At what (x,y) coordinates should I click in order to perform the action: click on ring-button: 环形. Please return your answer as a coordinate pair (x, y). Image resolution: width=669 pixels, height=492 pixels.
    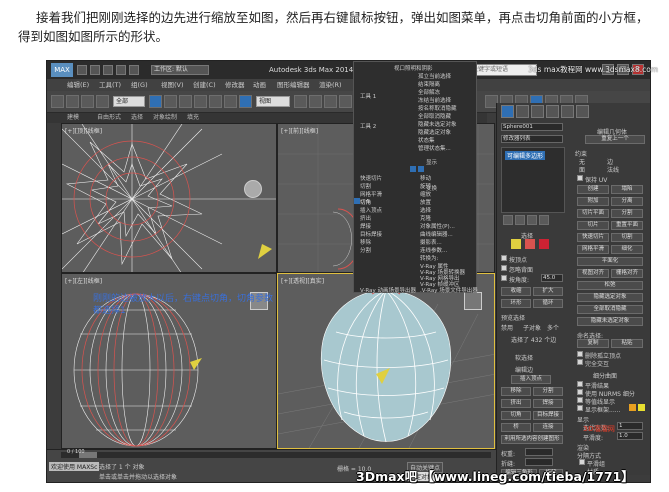
    Looking at the image, I should click on (516, 303).